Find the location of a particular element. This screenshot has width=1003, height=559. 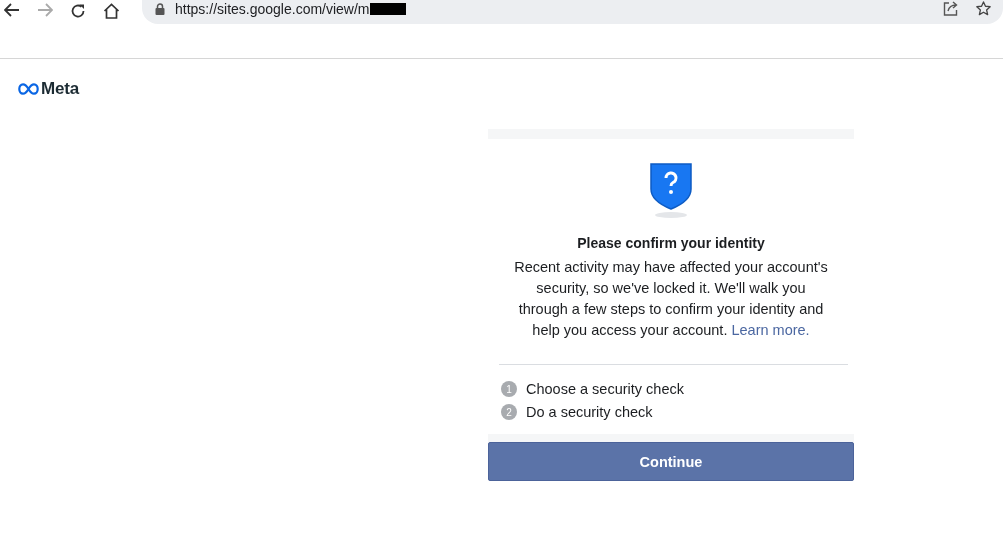

step-number-badge: 1 is located at coordinates (509, 389).